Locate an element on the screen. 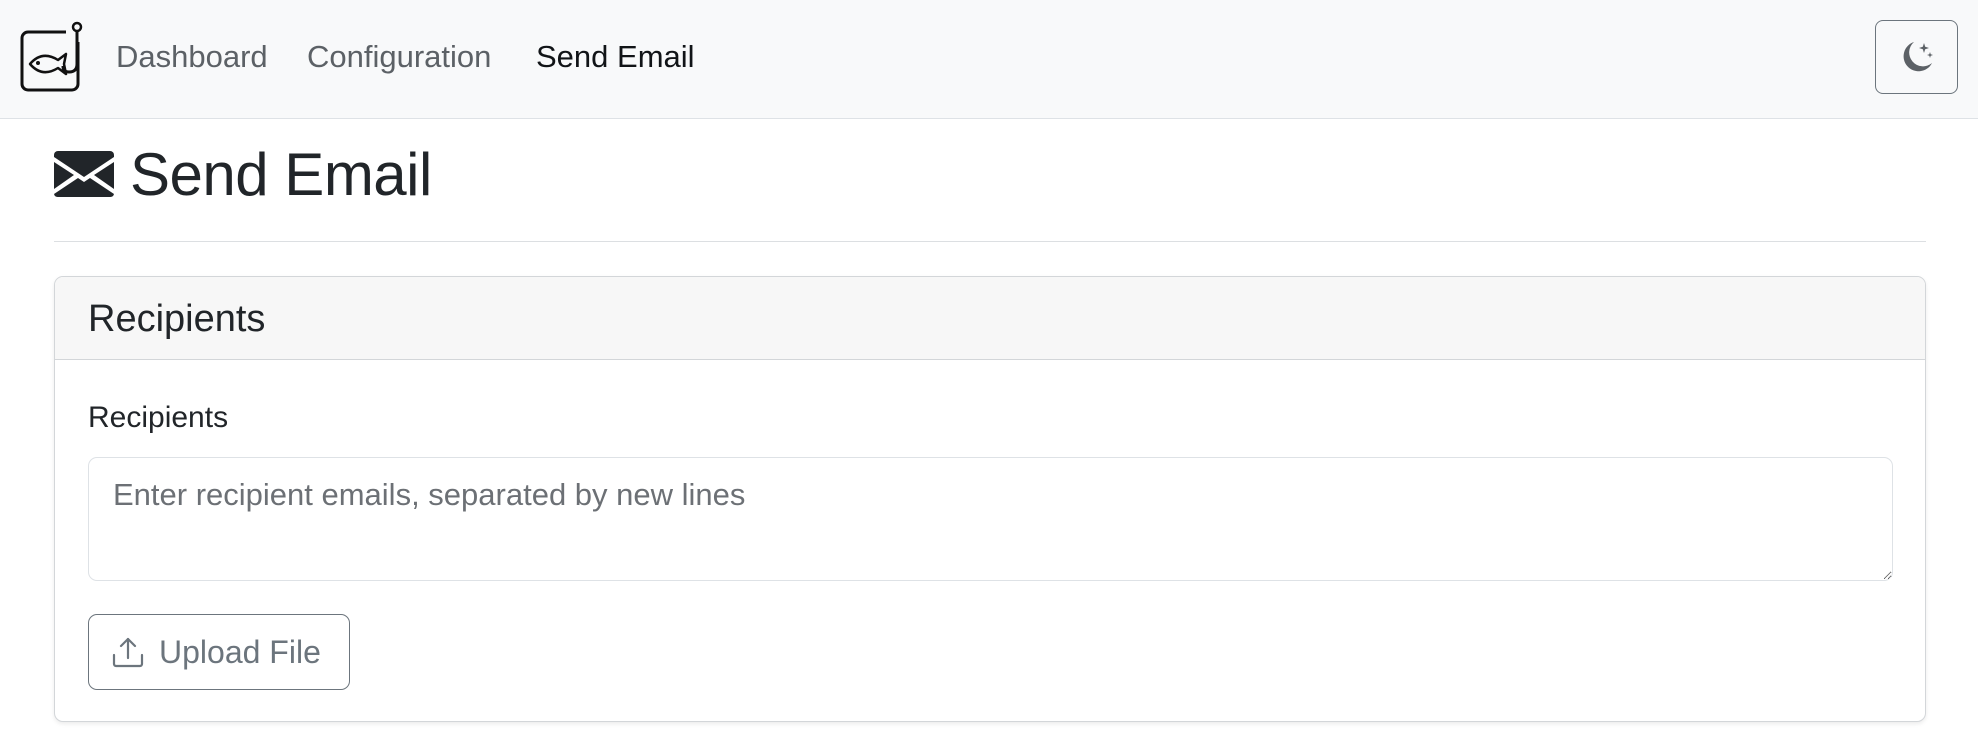 This screenshot has width=1978, height=744. page-title-text: Send Email is located at coordinates (281, 174).